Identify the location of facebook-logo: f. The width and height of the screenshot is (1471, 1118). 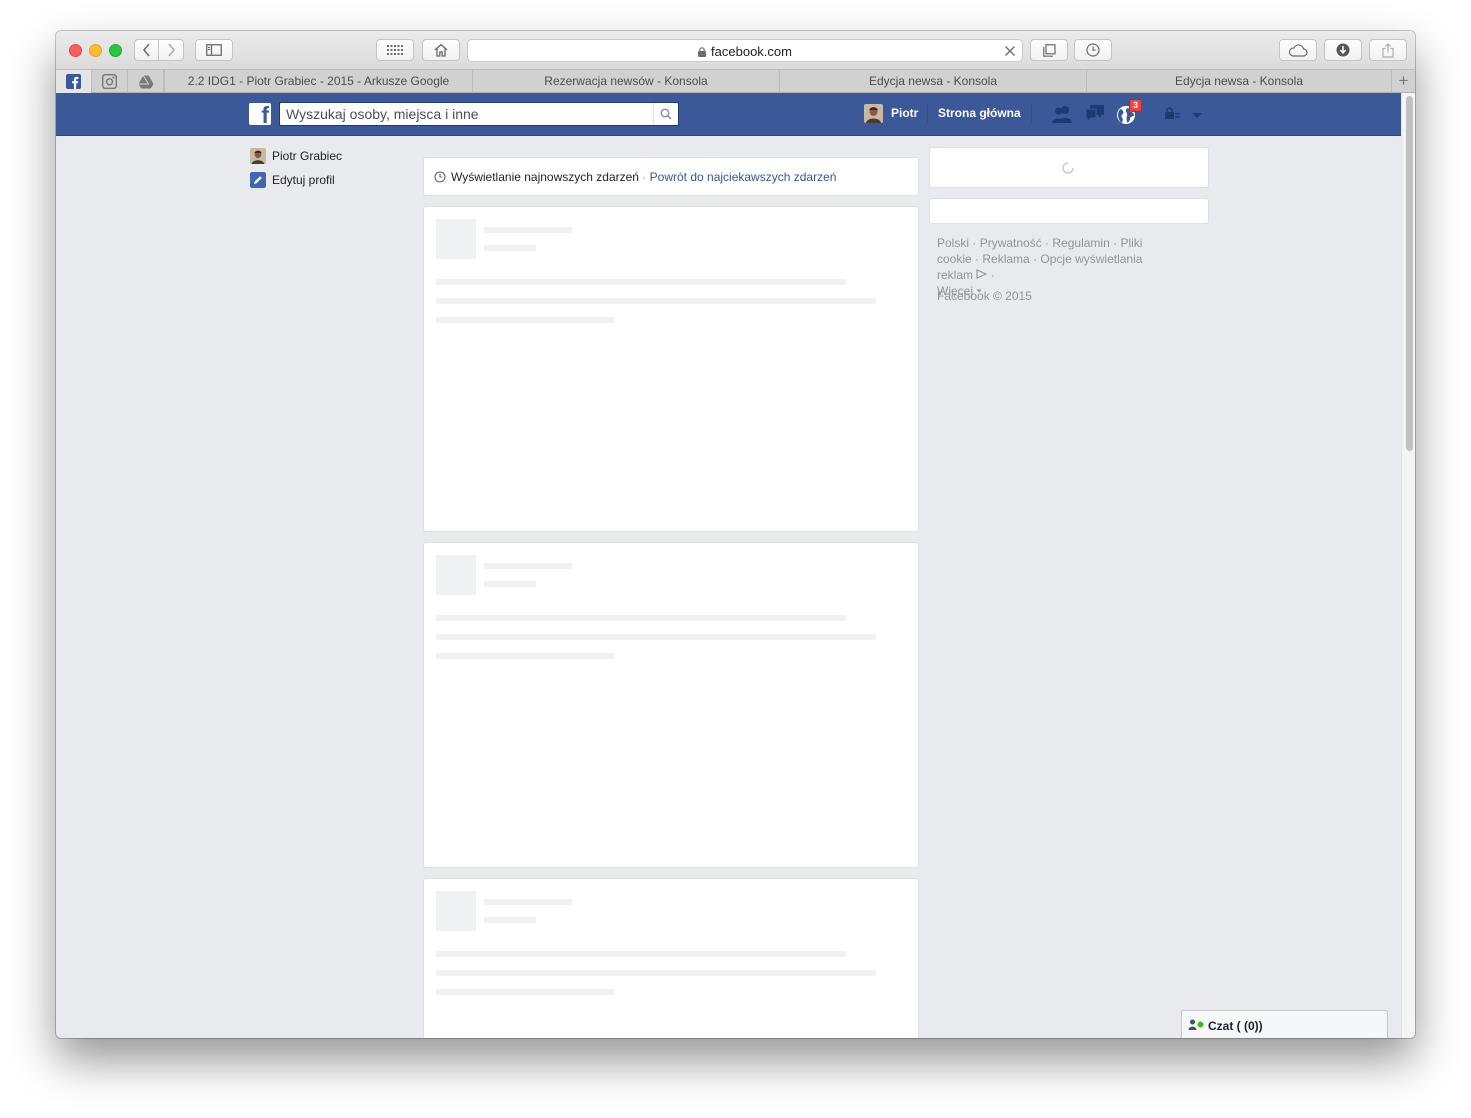
(260, 114).